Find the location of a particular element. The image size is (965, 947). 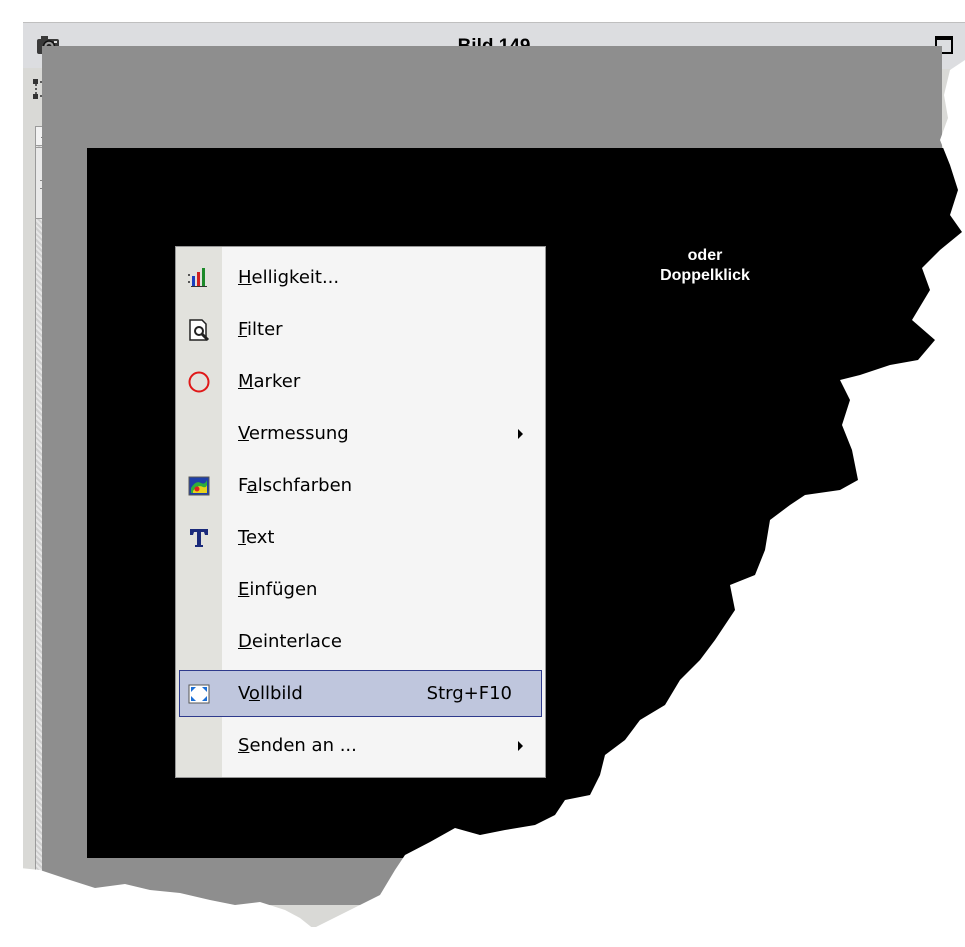

menu-label: Vollbild is located at coordinates (270, 693).